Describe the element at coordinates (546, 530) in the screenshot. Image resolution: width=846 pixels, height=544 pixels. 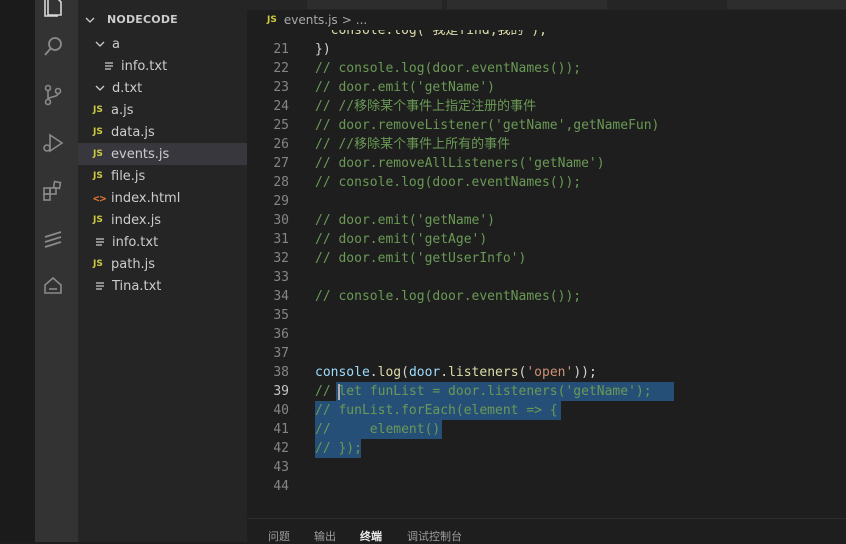
I see `panel-tab-bar` at that location.